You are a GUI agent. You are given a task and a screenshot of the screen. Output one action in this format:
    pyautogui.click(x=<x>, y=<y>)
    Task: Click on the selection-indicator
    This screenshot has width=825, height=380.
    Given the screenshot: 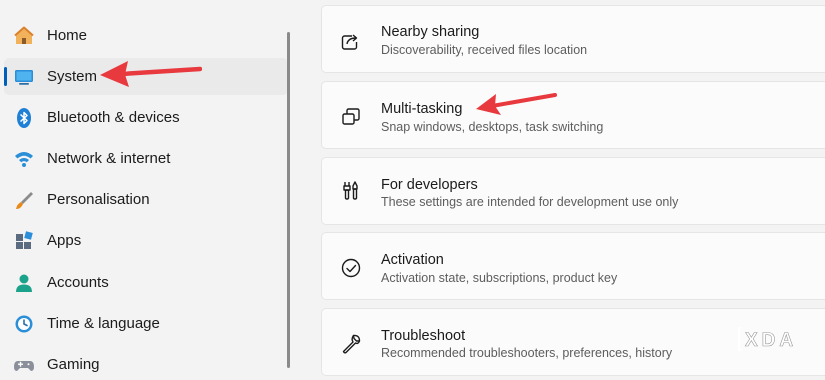 What is the action you would take?
    pyautogui.click(x=5, y=76)
    